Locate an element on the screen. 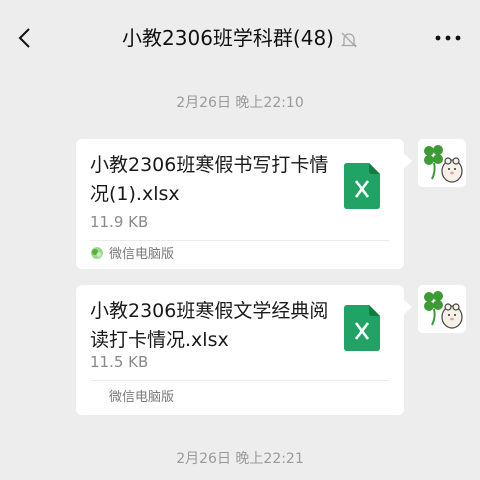 The height and width of the screenshot is (480, 480). chat-title-wrap: 小教2306班学科群(48) is located at coordinates (240, 38).